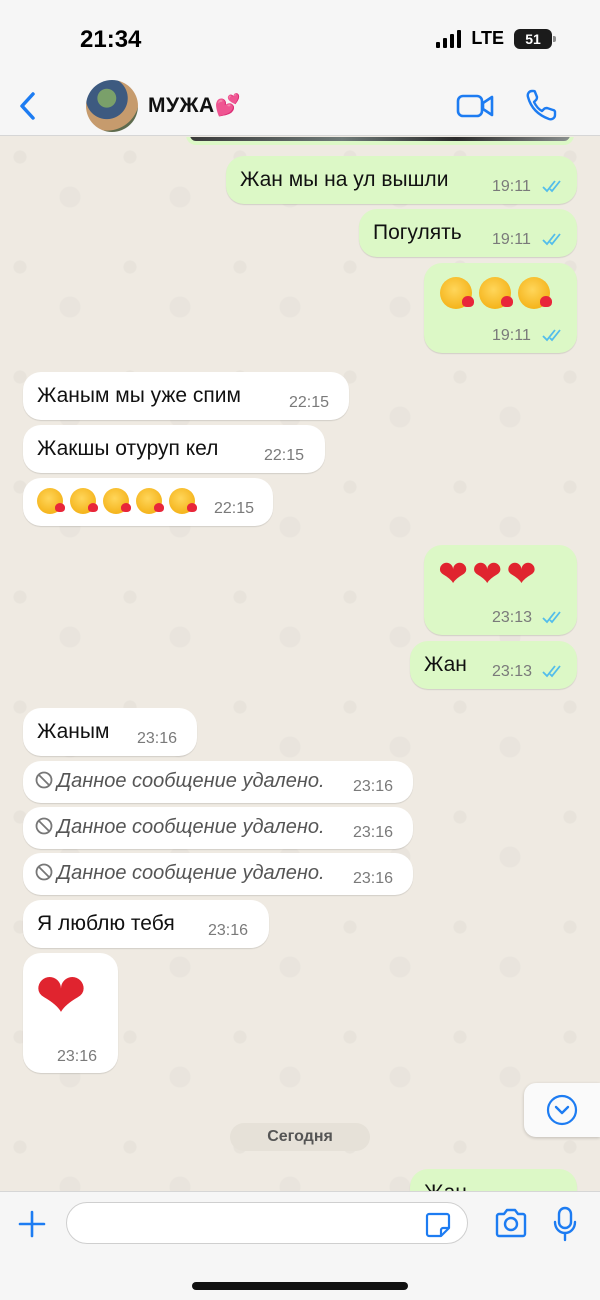 The height and width of the screenshot is (1300, 600). I want to click on chevron-down-icon, so click(562, 1110).